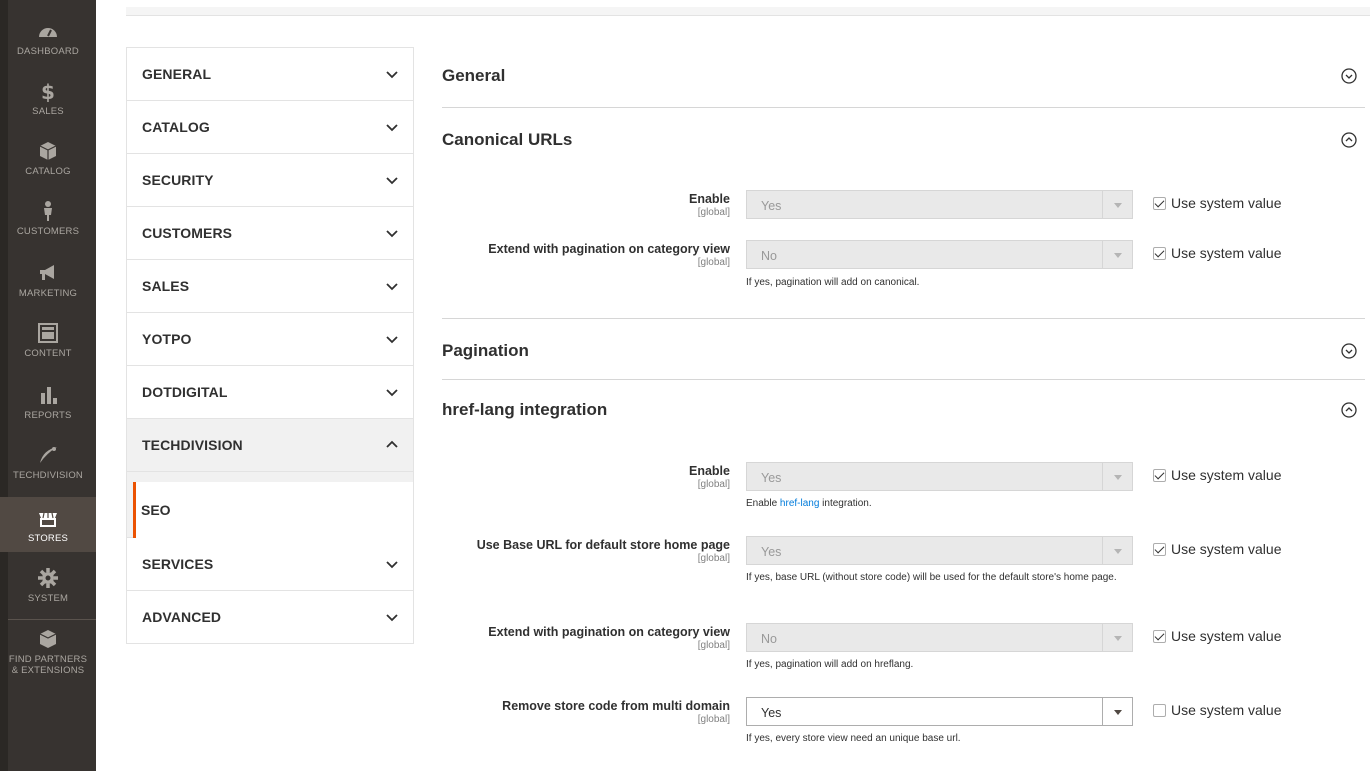 The width and height of the screenshot is (1370, 771). Describe the element at coordinates (48, 465) in the screenshot. I see `menu-item-techdivision: TECHDIVISION` at that location.